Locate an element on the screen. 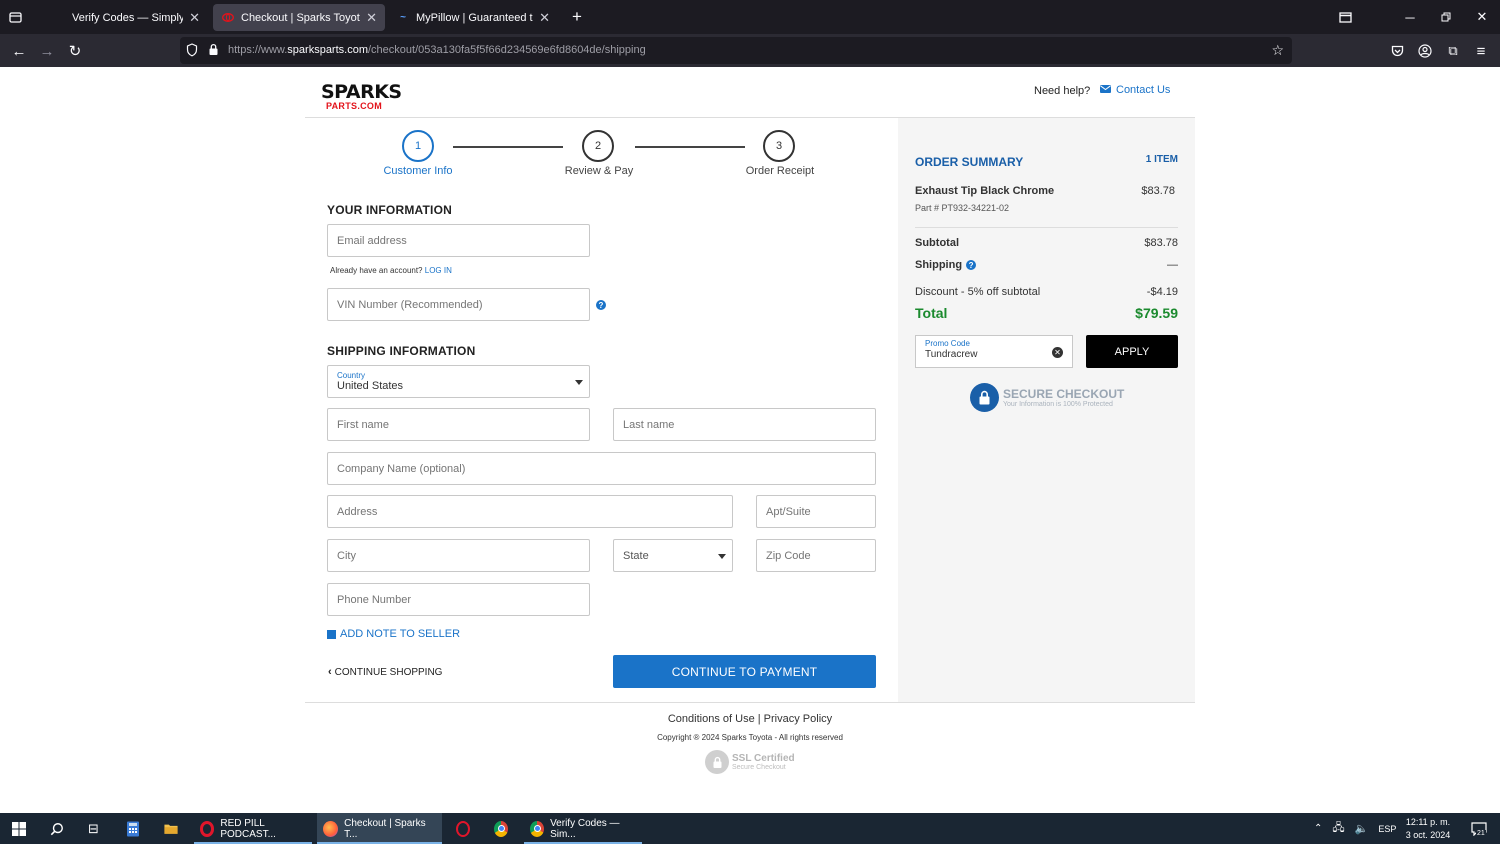  privacy-policy-link: Privacy Policy is located at coordinates (798, 719).